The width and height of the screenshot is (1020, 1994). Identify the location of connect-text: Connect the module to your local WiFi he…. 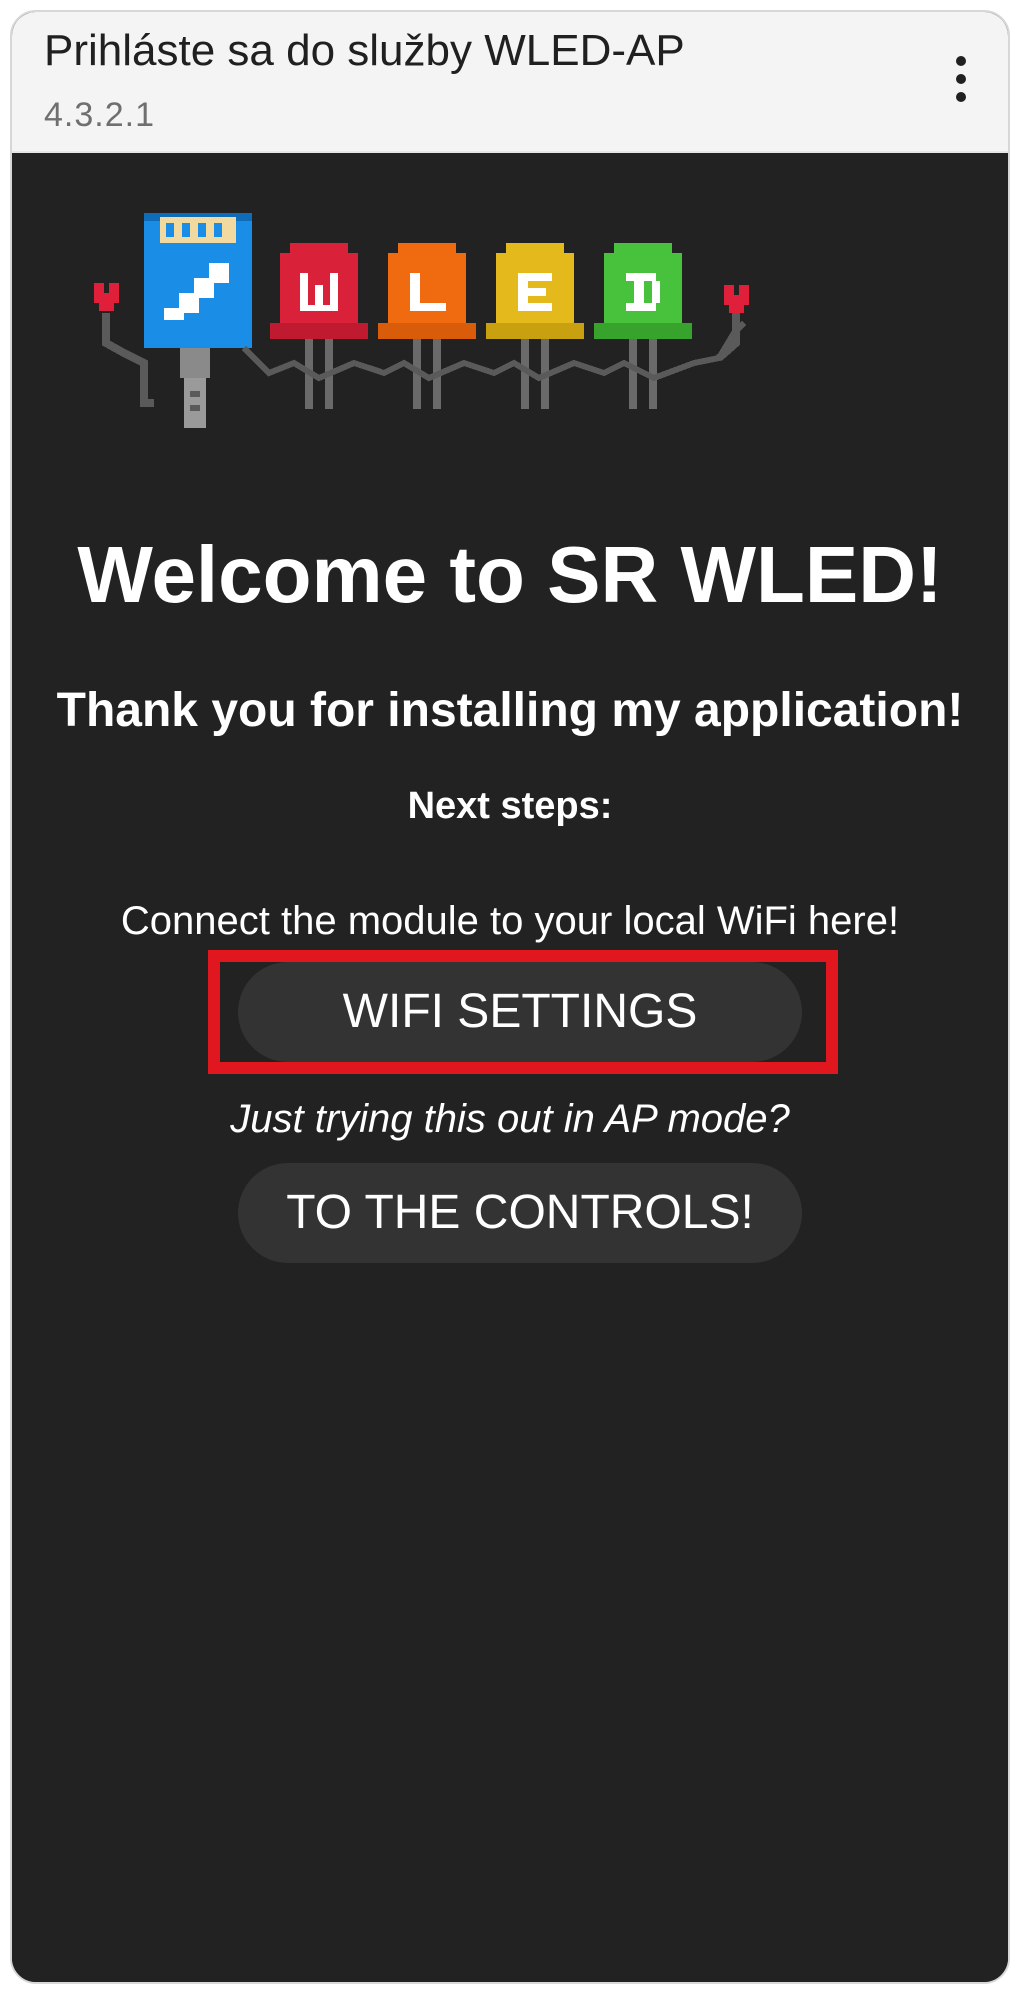
(510, 921).